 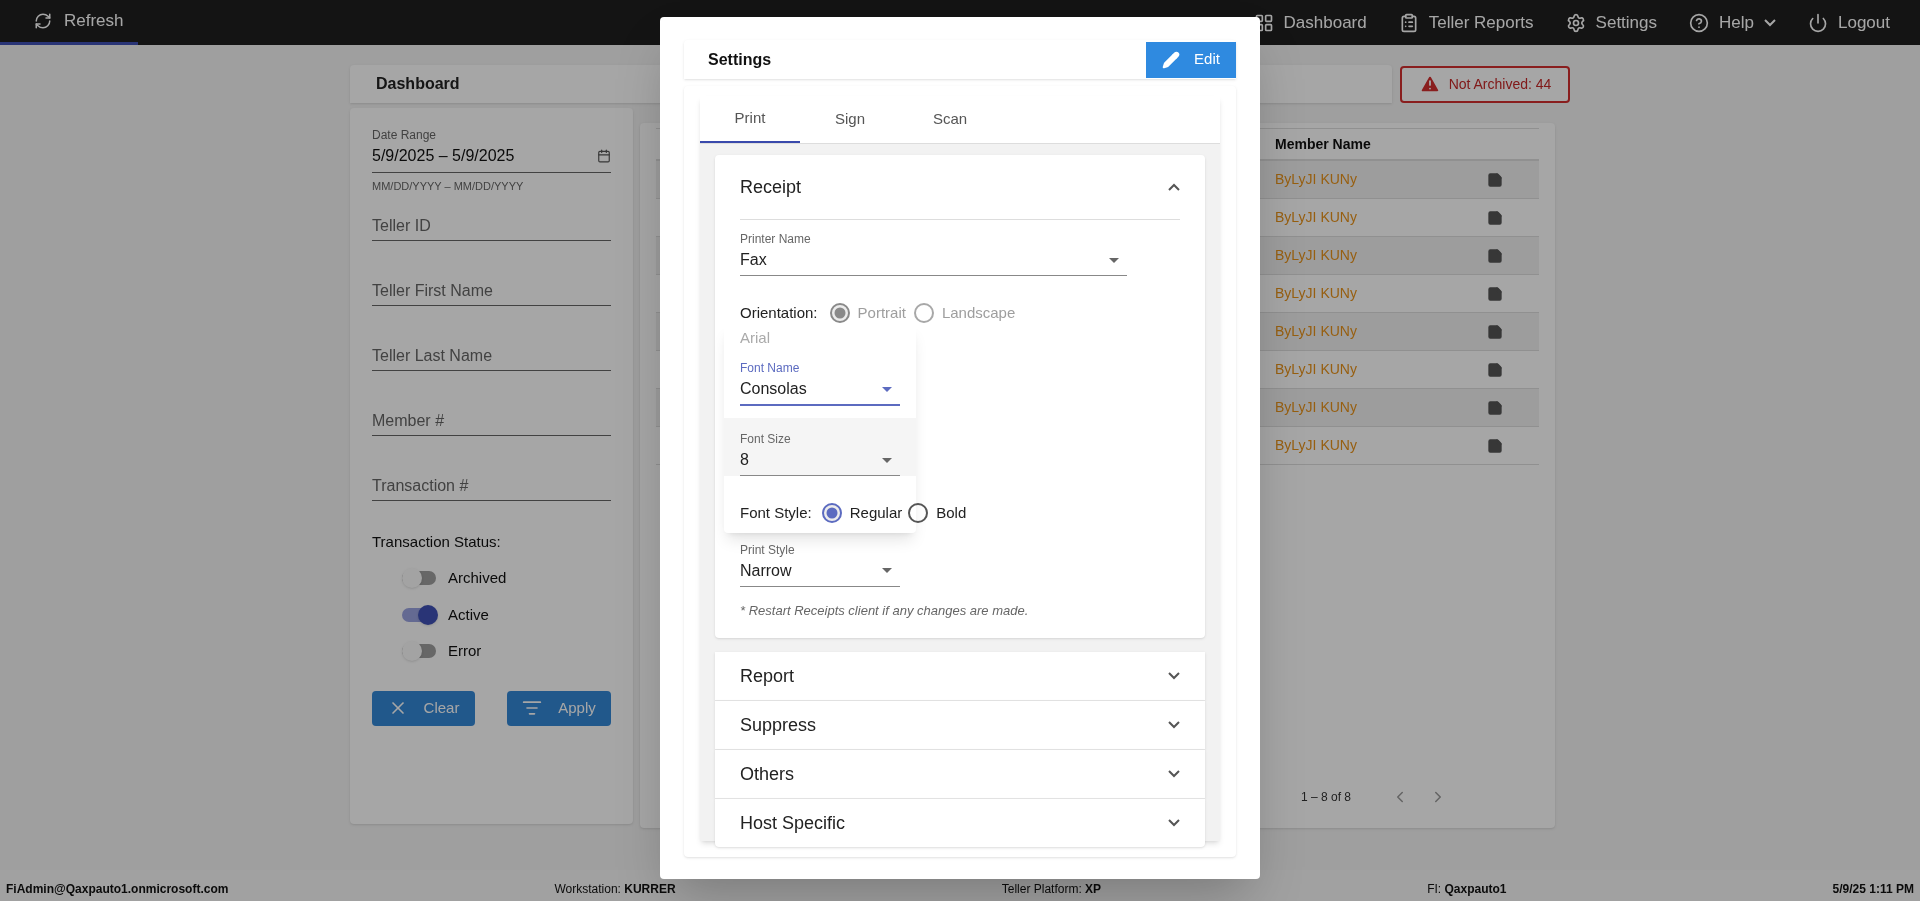 What do you see at coordinates (1575, 22) in the screenshot?
I see `settings-icon` at bounding box center [1575, 22].